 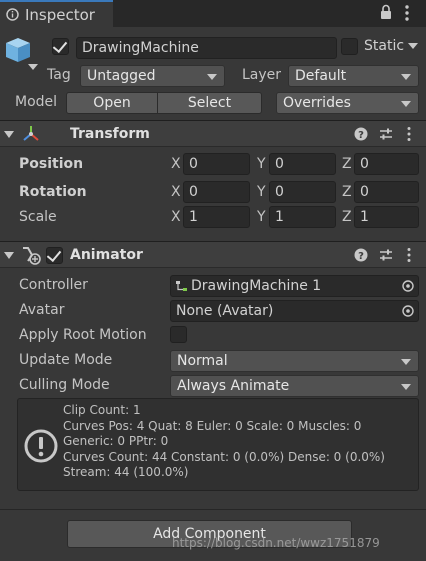 I want to click on tag-value: Untagged, so click(x=121, y=76).